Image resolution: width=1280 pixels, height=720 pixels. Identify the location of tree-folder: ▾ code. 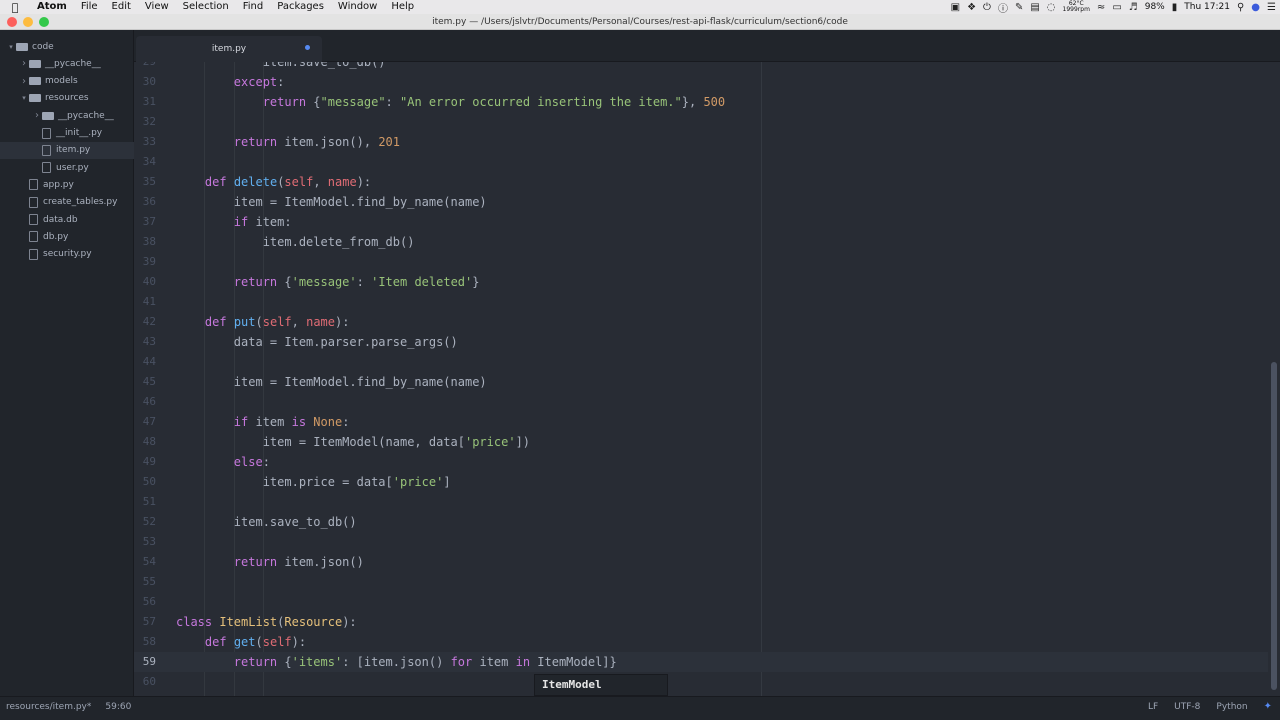
(67, 46).